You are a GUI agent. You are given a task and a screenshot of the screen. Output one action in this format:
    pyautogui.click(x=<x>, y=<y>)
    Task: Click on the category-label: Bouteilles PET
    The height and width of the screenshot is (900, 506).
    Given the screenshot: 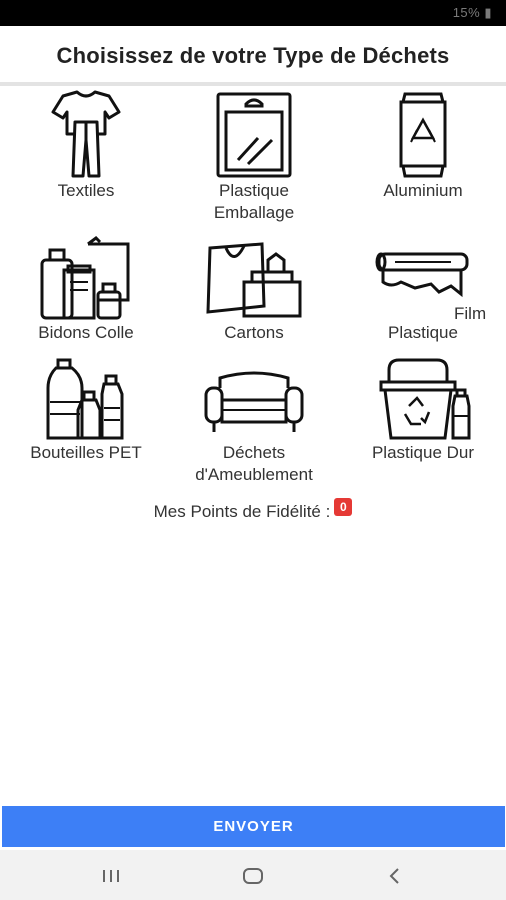 What is the action you would take?
    pyautogui.click(x=86, y=452)
    